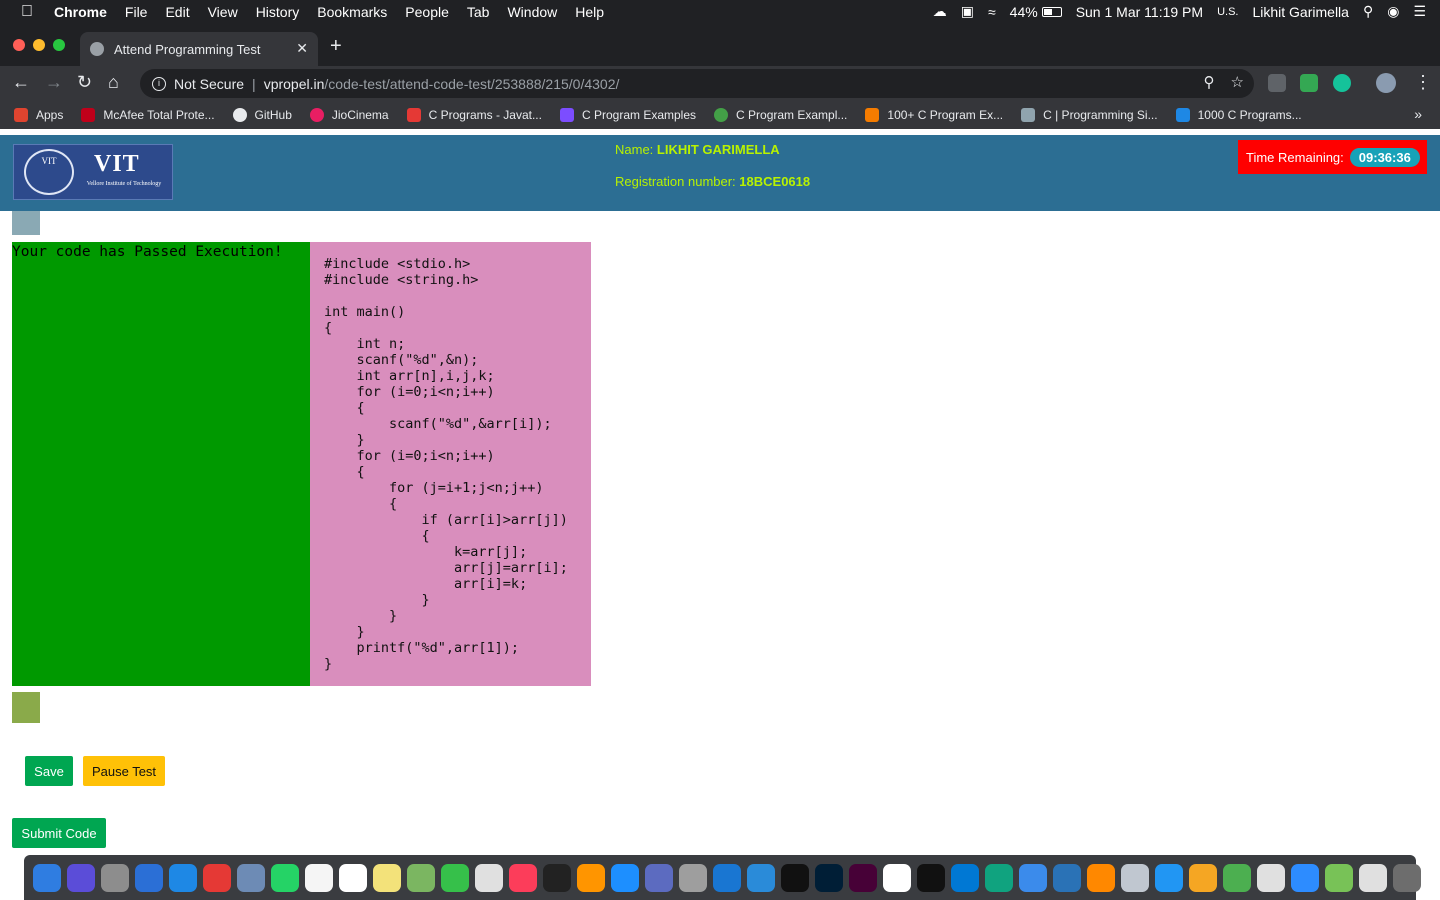  I want to click on grammarly-icon, so click(1342, 83).